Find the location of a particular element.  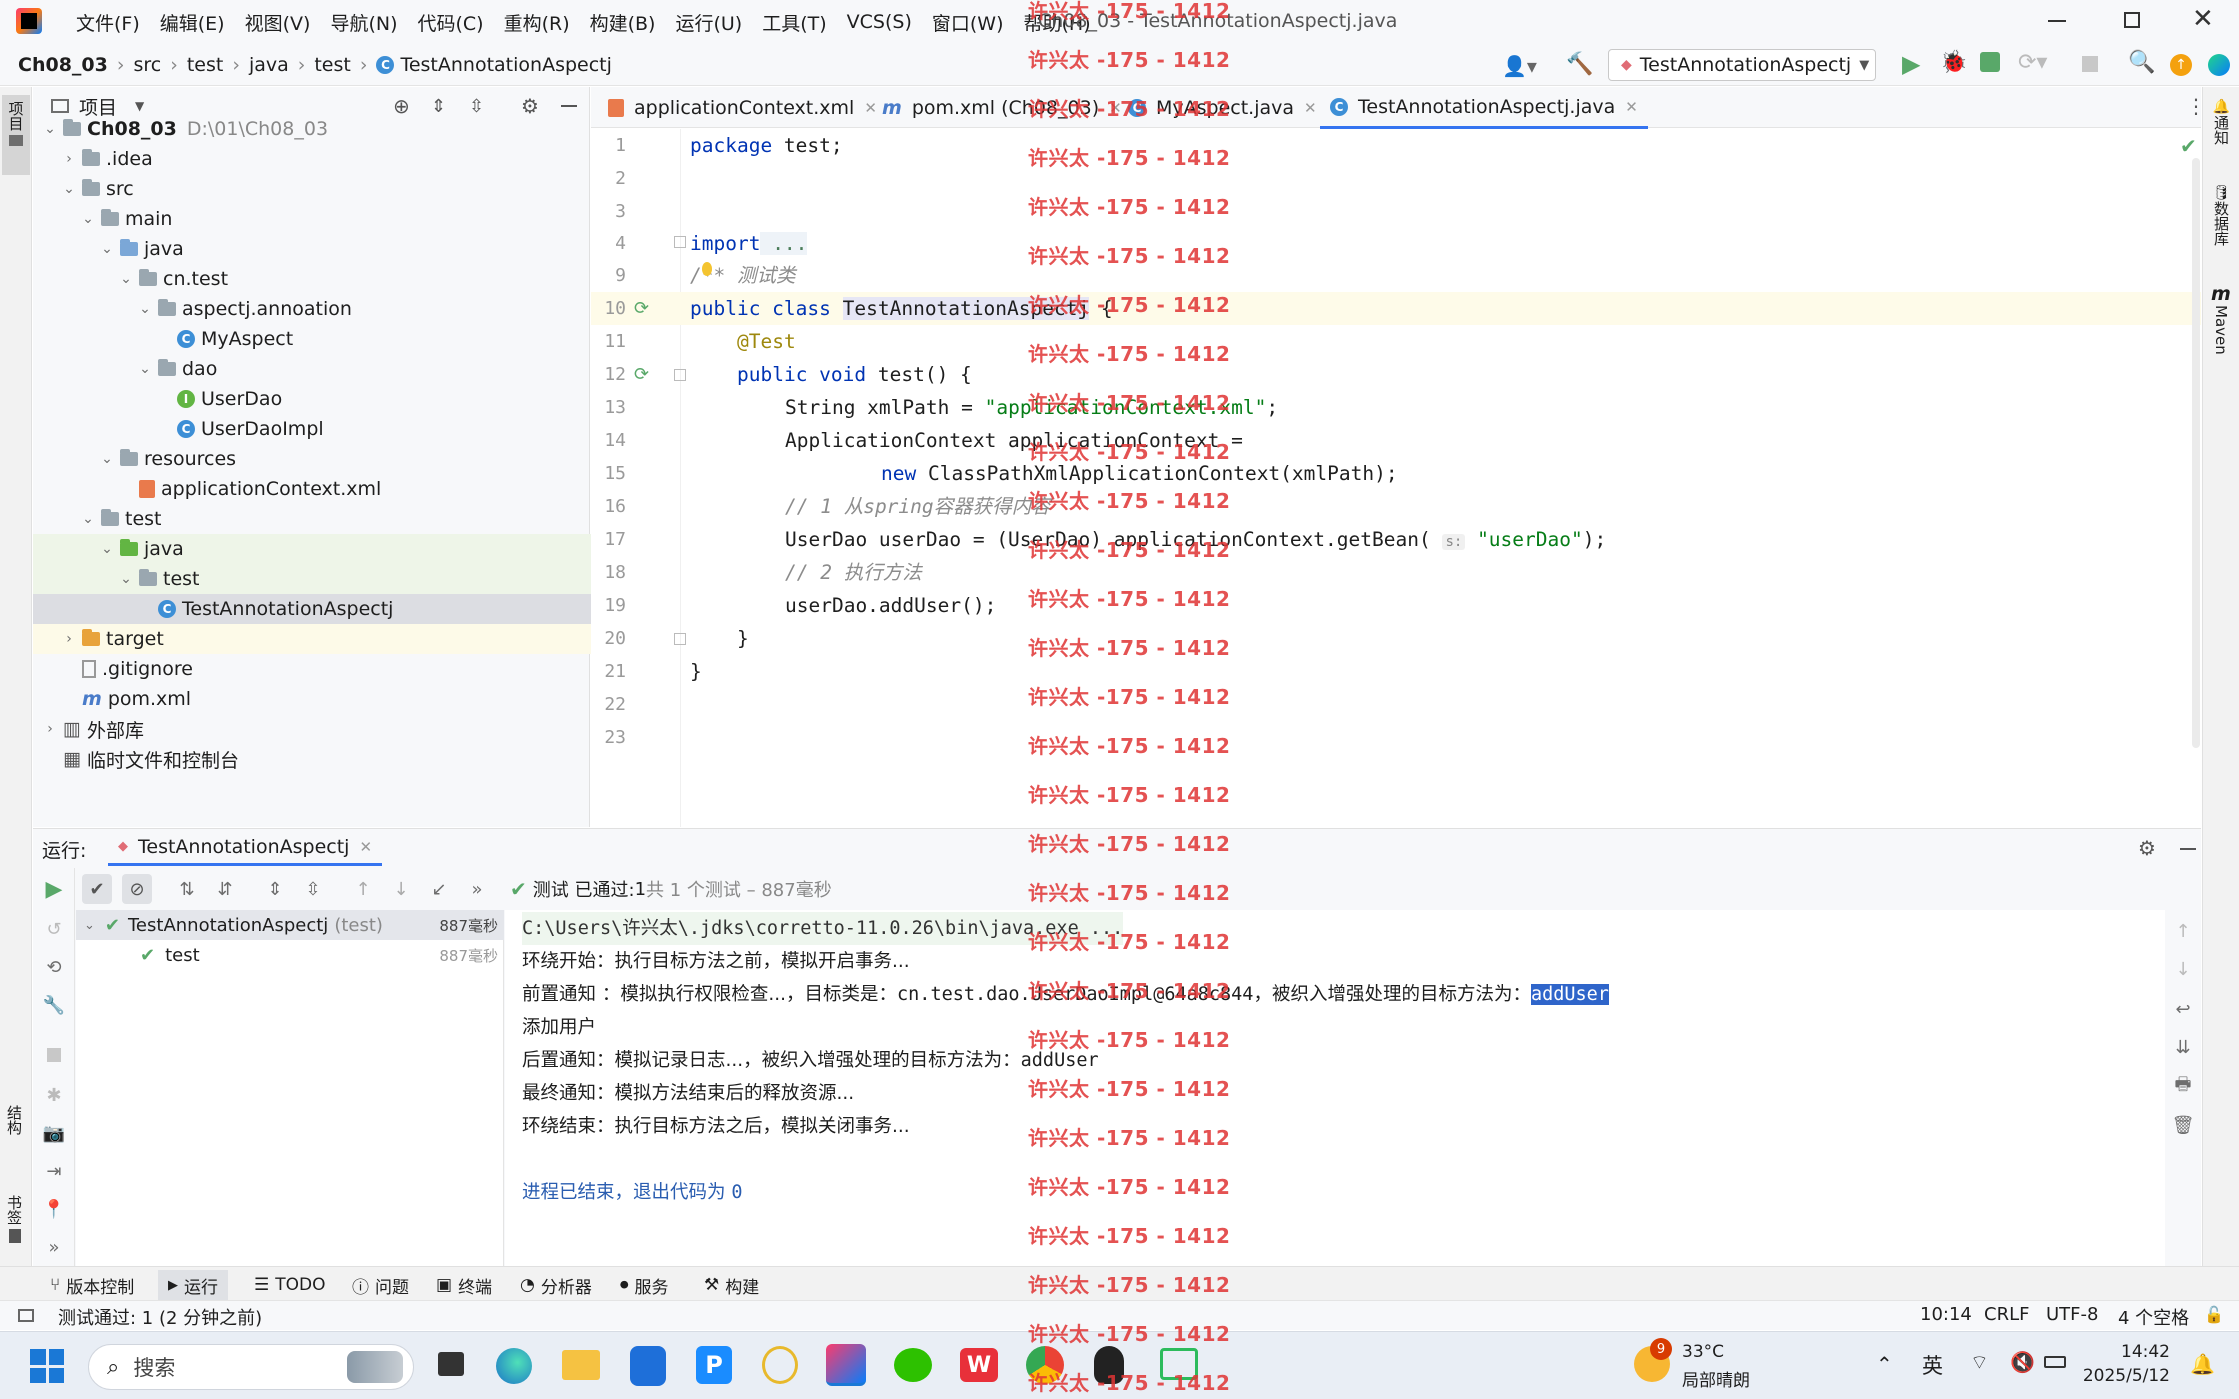

app-icon-yellow is located at coordinates (780, 1365).